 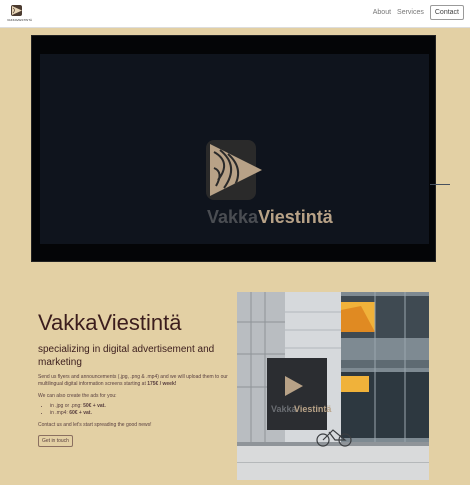 What do you see at coordinates (440, 184) in the screenshot?
I see `video-glint` at bounding box center [440, 184].